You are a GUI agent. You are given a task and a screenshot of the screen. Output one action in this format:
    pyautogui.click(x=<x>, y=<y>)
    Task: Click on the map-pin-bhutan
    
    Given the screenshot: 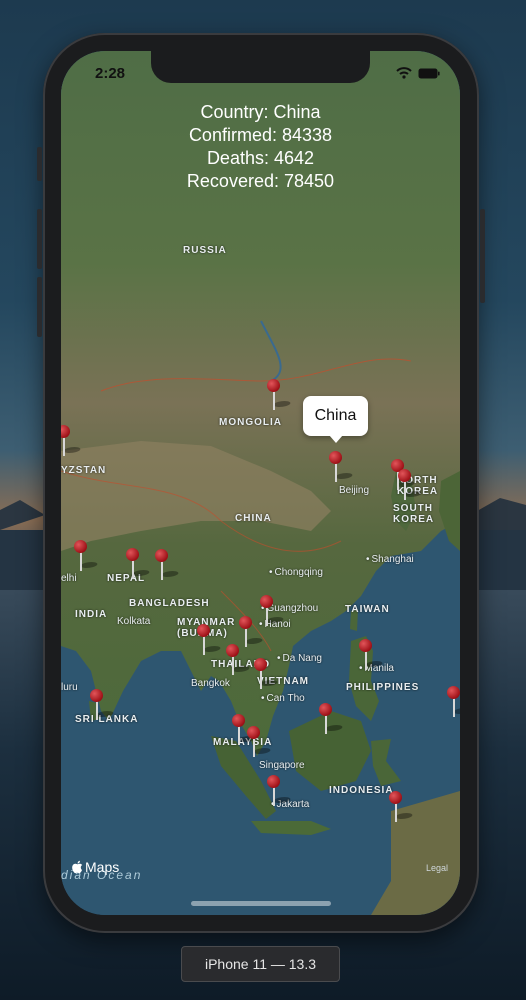 What is the action you would take?
    pyautogui.click(x=168, y=565)
    